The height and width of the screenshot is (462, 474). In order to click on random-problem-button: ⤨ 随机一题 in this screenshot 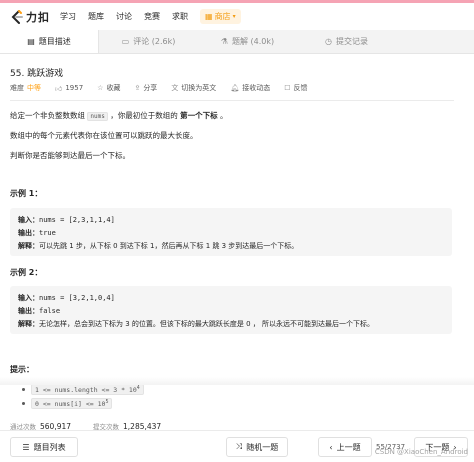, I will do `click(257, 447)`.